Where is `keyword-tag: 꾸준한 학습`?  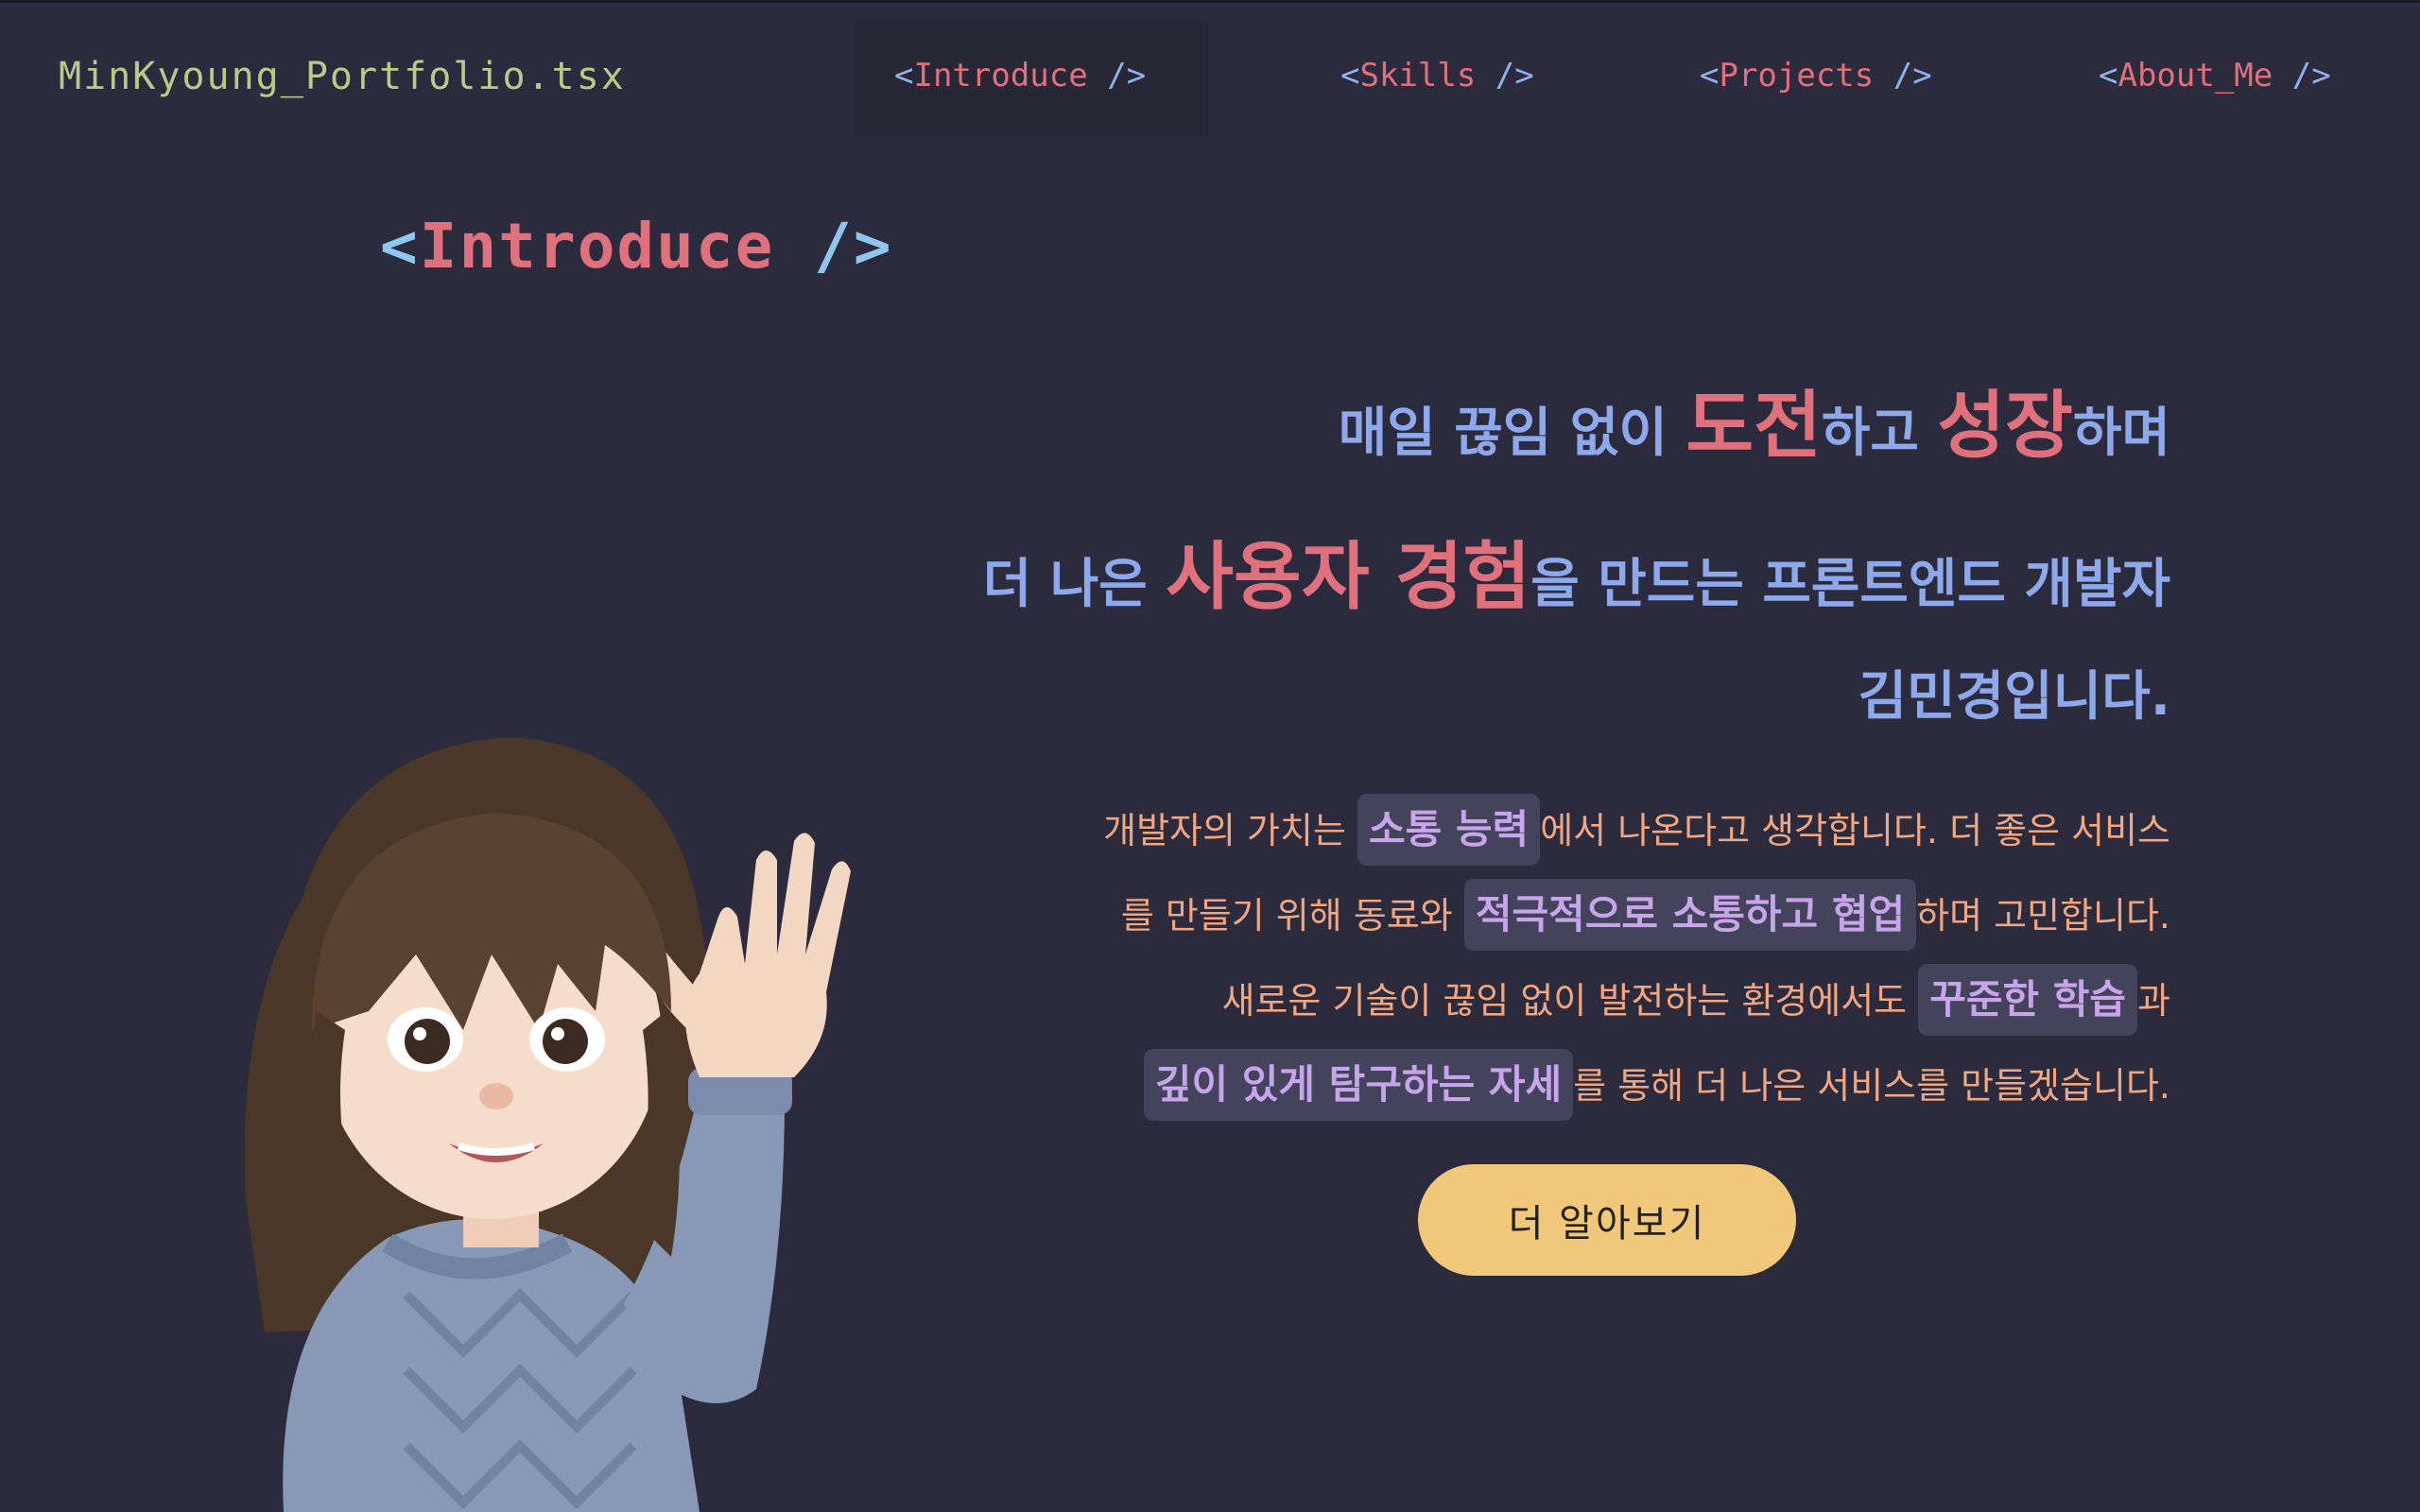 keyword-tag: 꾸준한 학습 is located at coordinates (2028, 1000).